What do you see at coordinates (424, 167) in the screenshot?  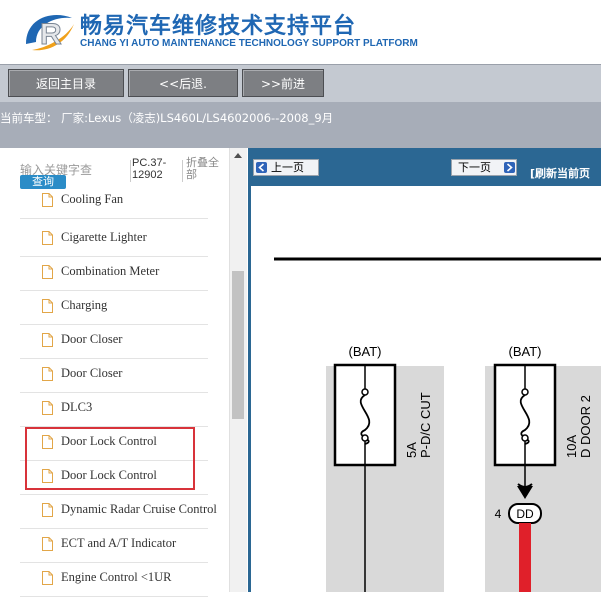 I see `pager-bar: 上一页 下一页 [刷新当前页` at bounding box center [424, 167].